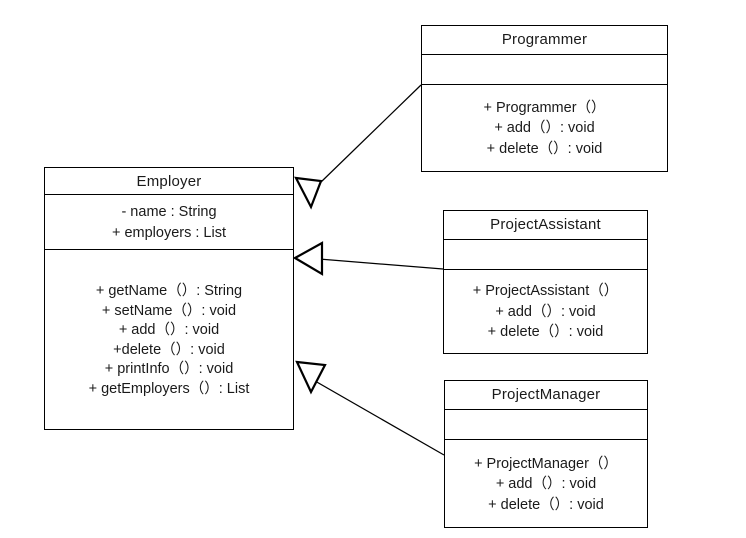  I want to click on method-row: + Programmer（）, so click(544, 107).